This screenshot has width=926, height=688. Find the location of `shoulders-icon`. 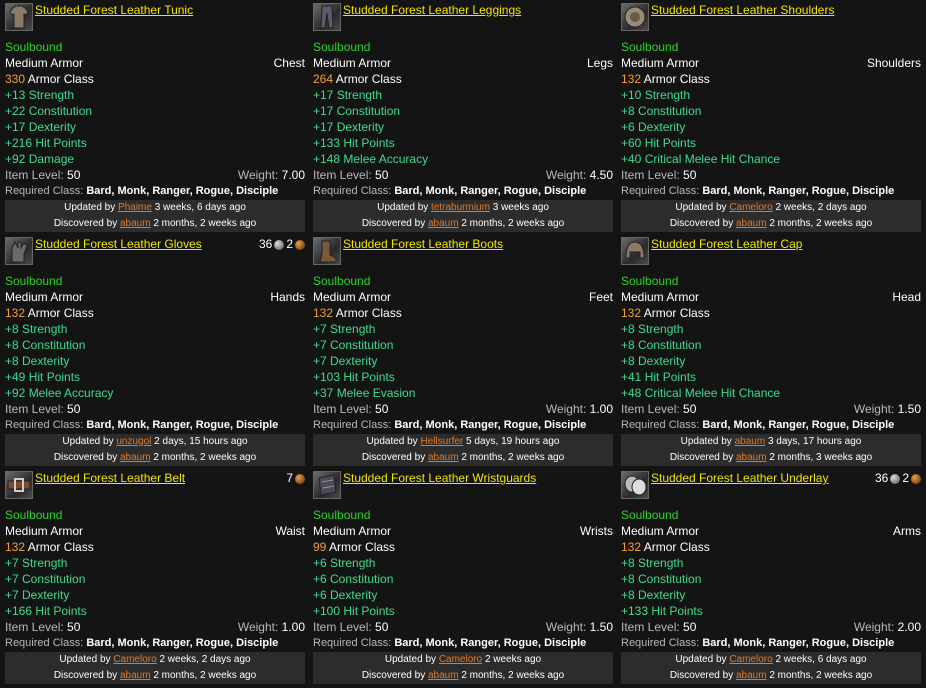

shoulders-icon is located at coordinates (635, 17).